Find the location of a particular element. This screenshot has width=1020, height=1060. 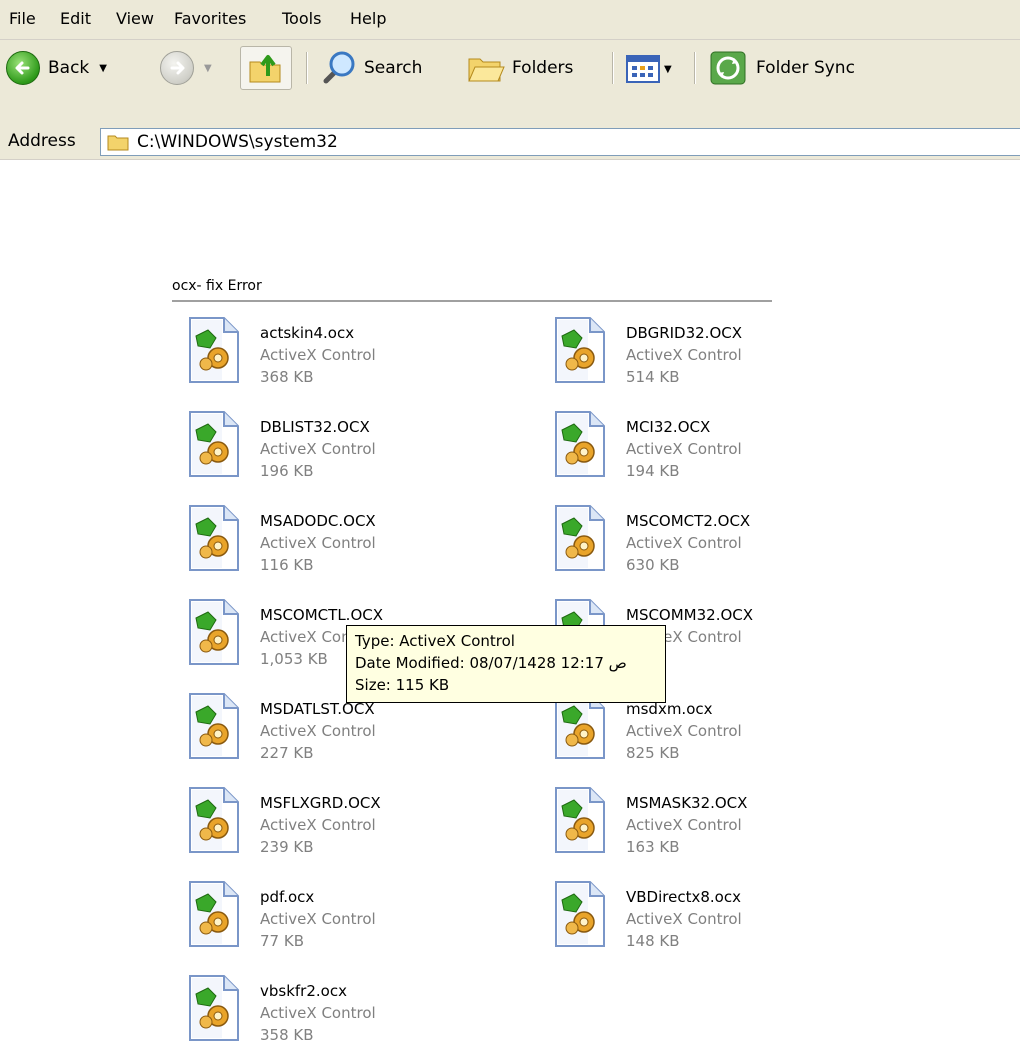

menu-view: View is located at coordinates (135, 18).